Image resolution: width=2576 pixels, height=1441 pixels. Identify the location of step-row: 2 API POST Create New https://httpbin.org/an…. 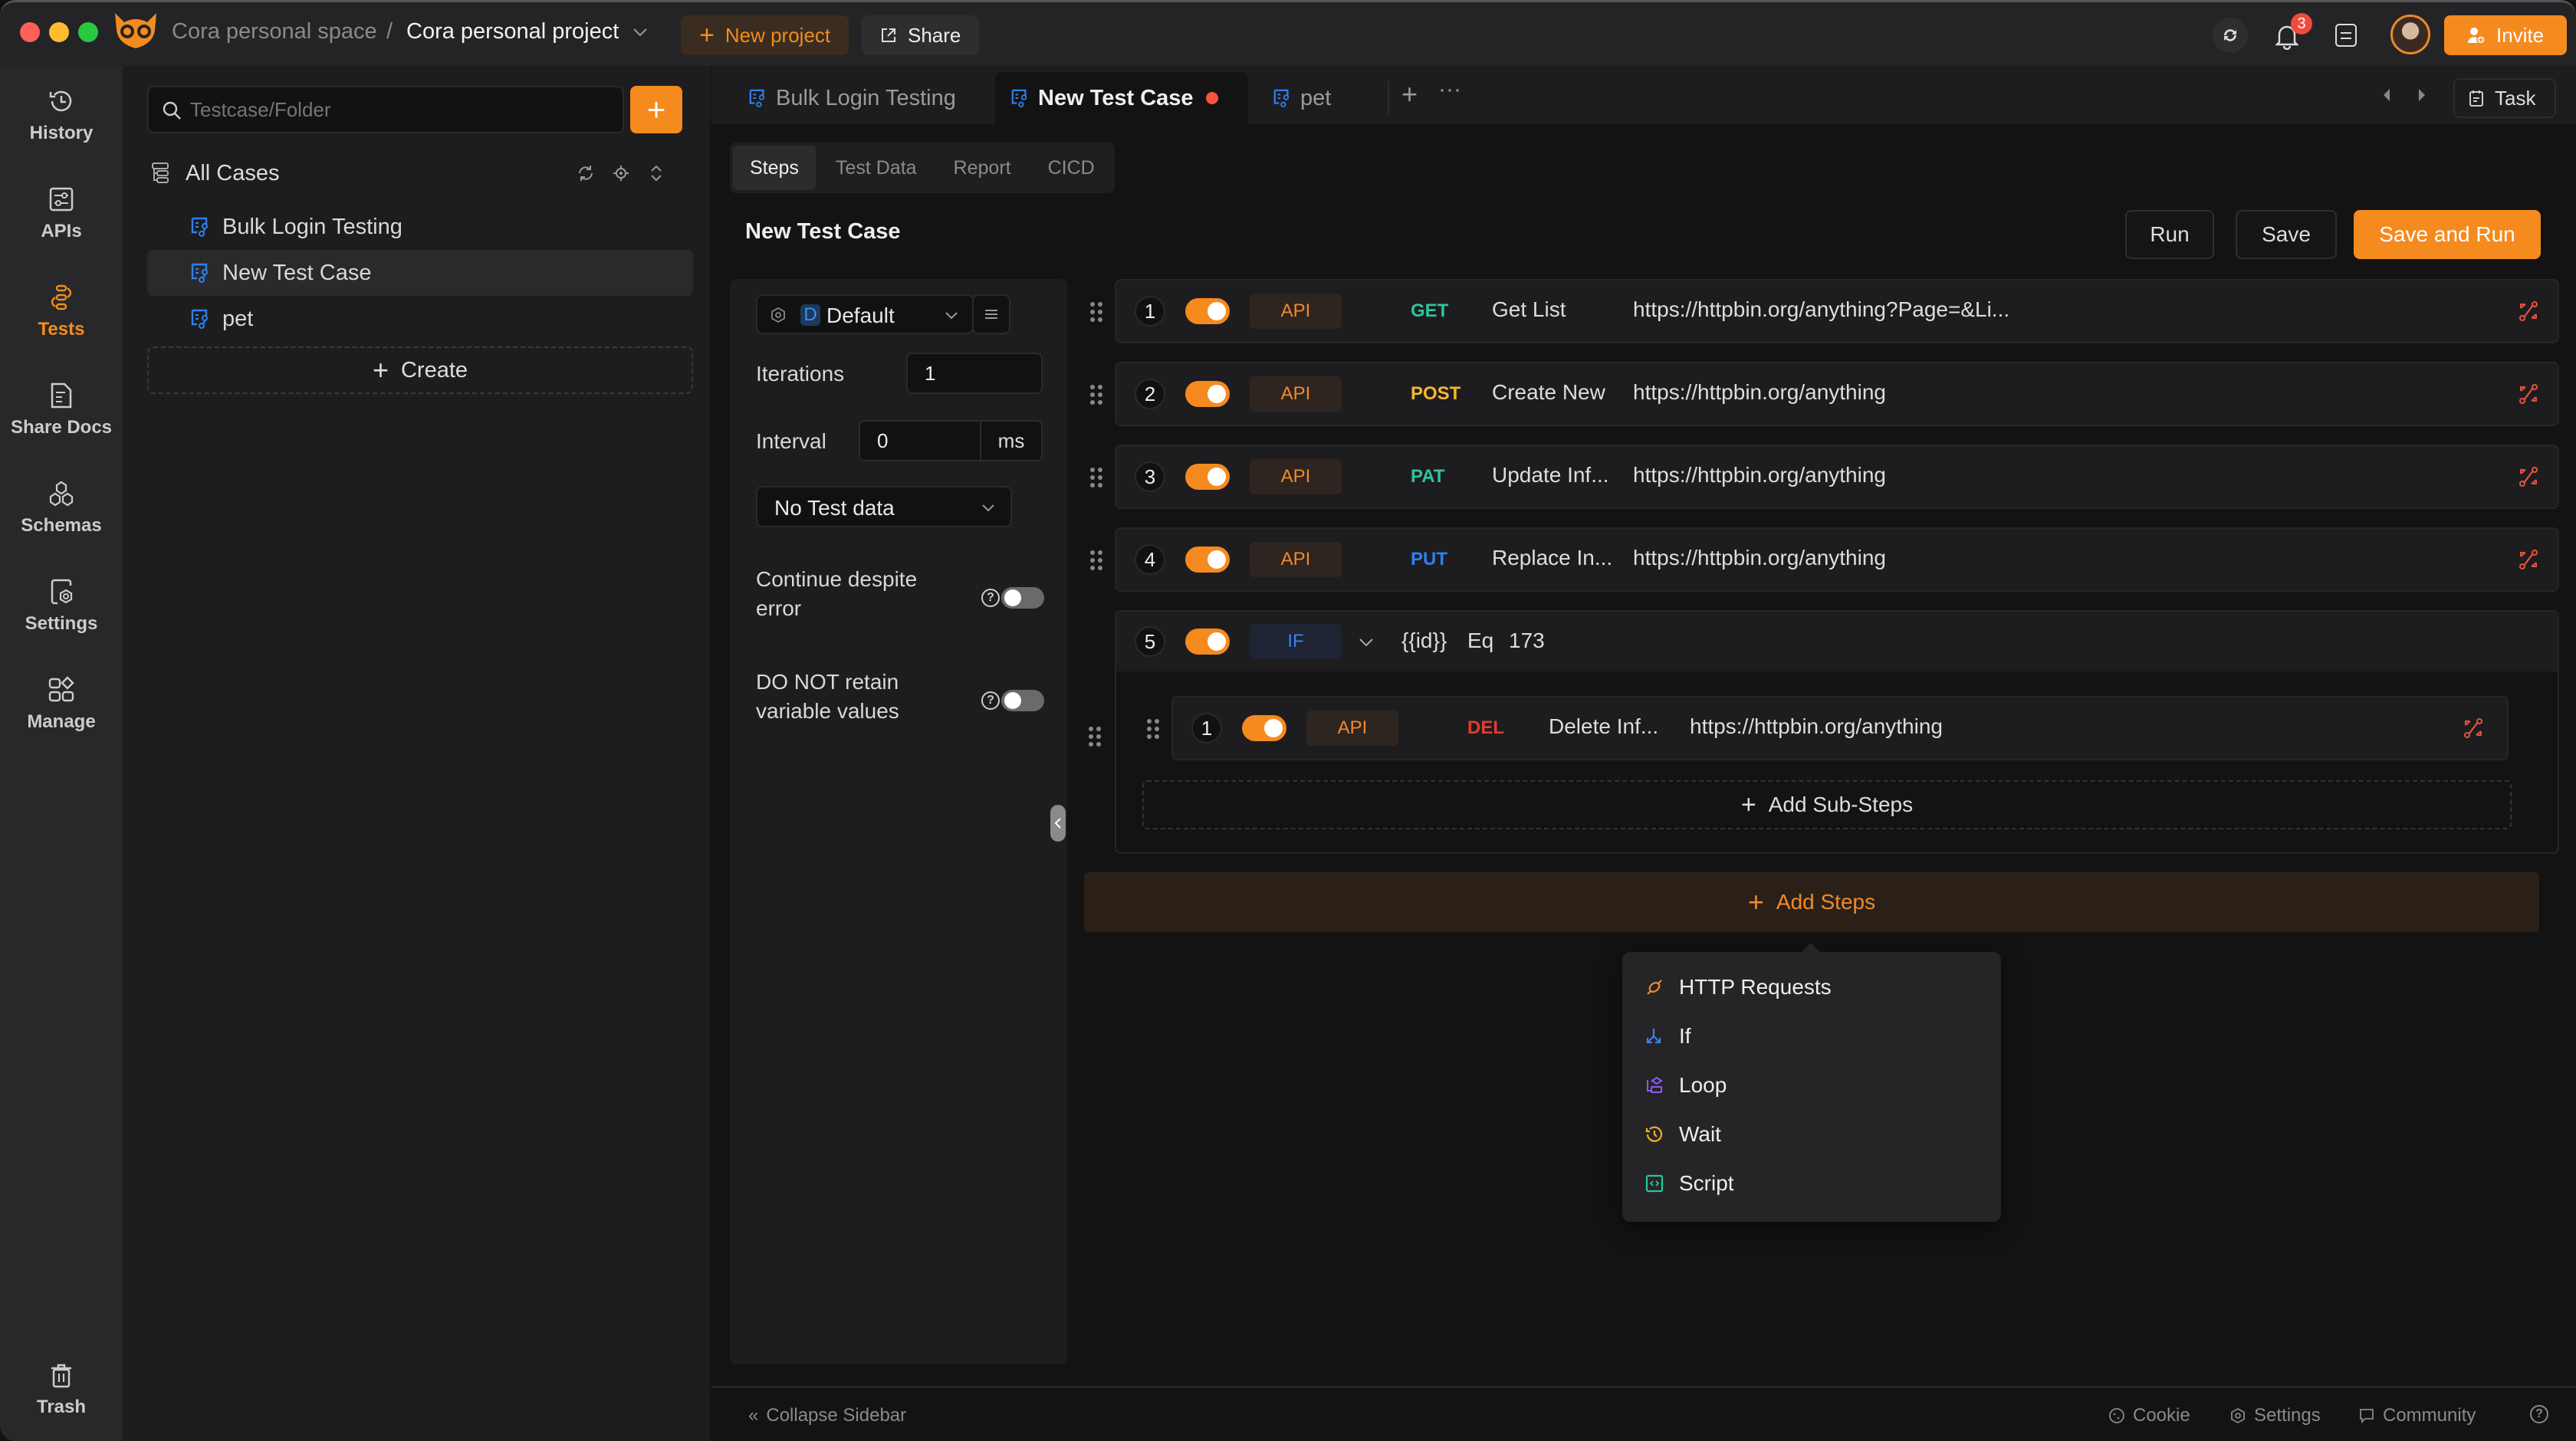
(1824, 394).